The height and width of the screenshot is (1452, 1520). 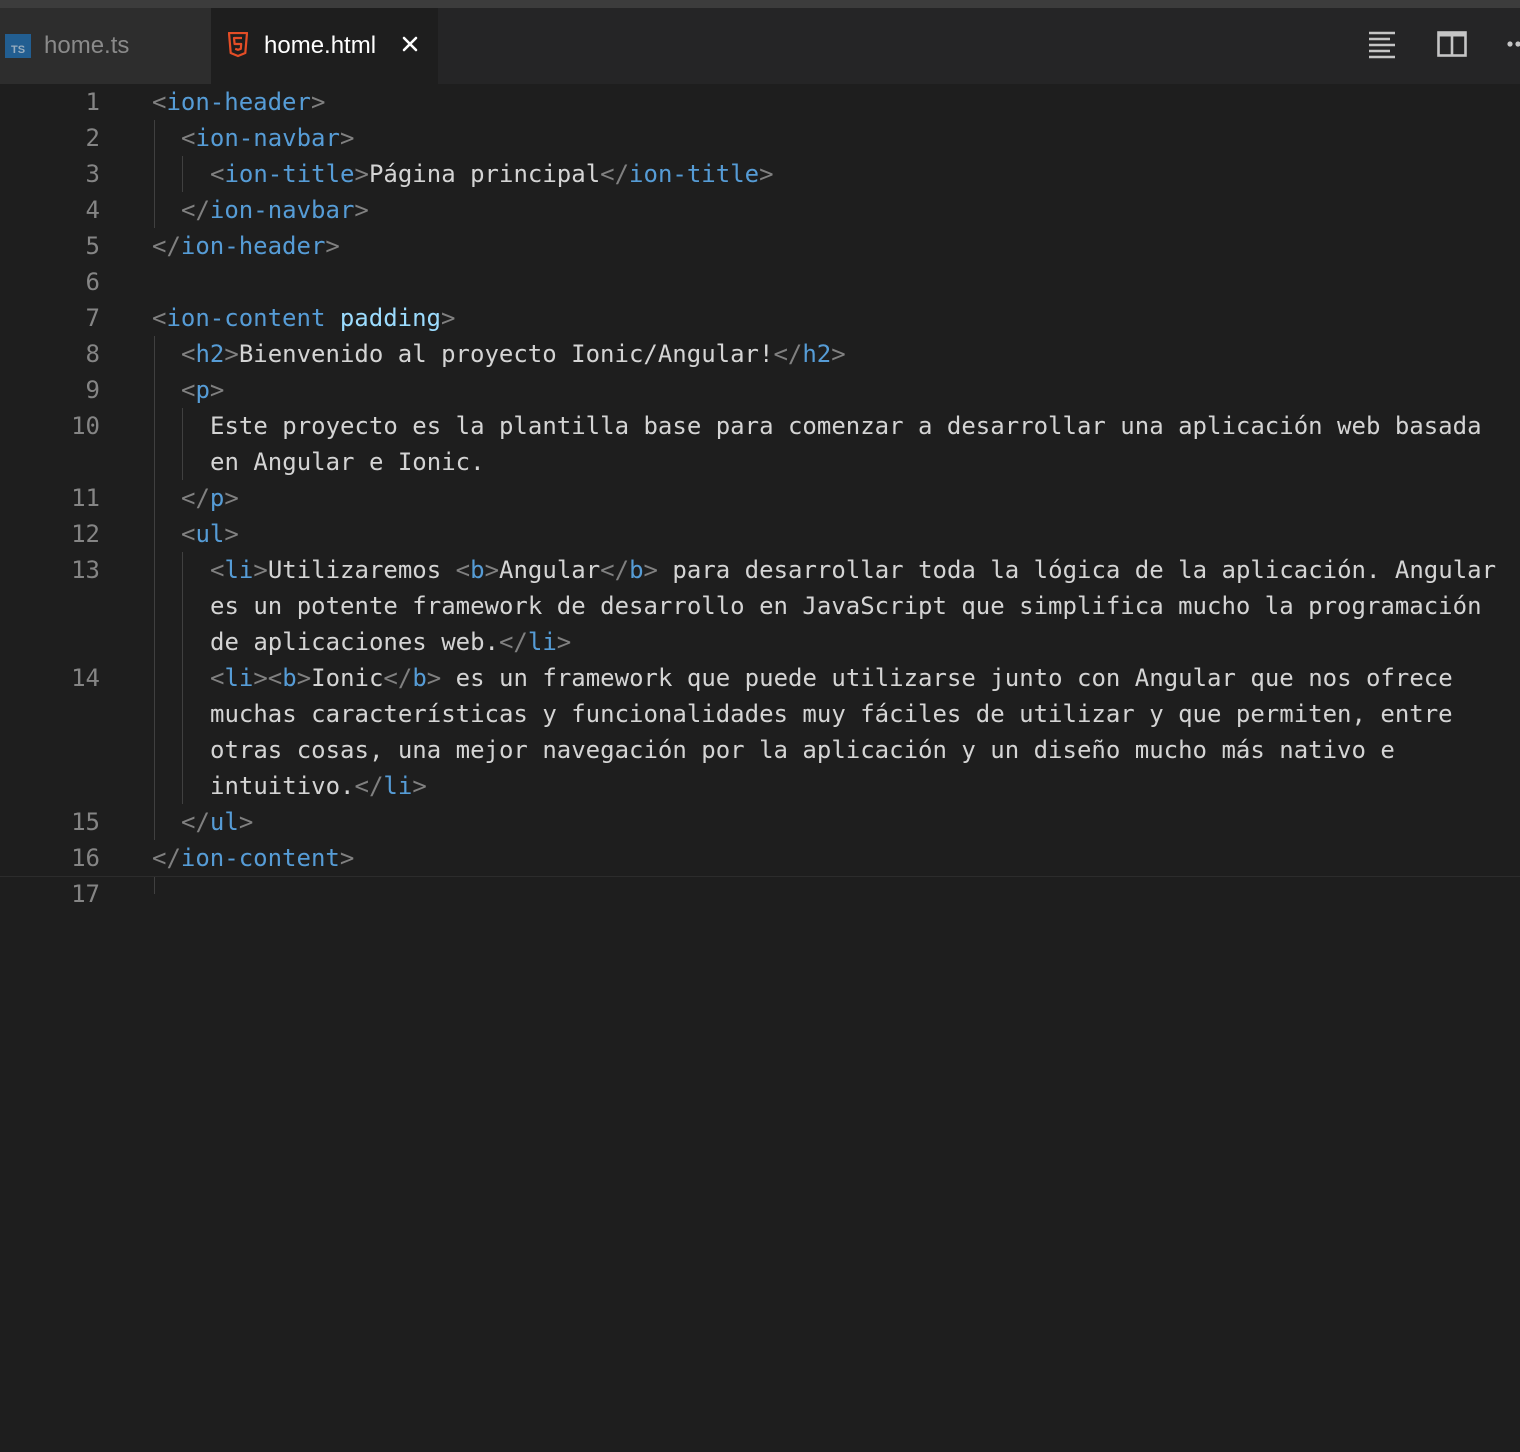 What do you see at coordinates (92, 354) in the screenshot?
I see `line-number: 8` at bounding box center [92, 354].